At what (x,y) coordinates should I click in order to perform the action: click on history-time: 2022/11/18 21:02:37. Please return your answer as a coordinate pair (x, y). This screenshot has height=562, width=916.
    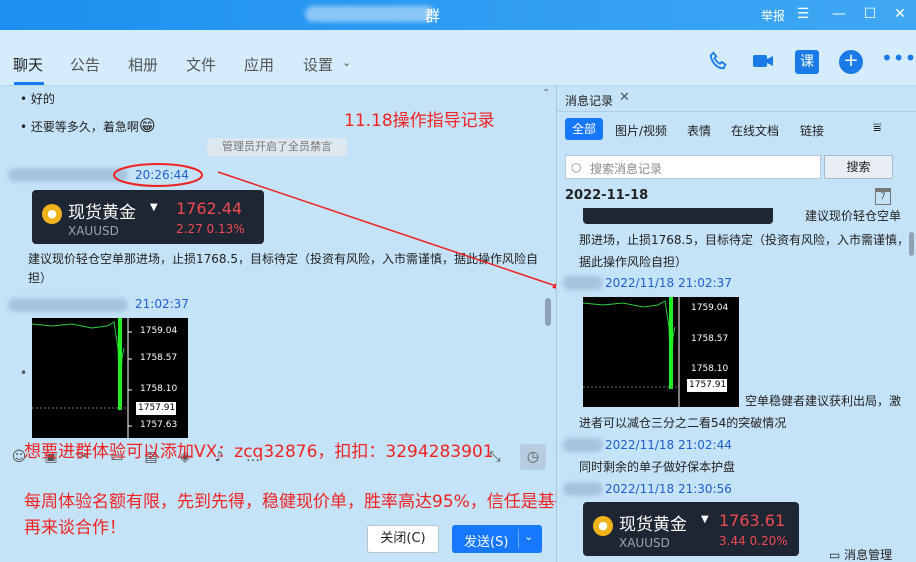
    Looking at the image, I should click on (668, 283).